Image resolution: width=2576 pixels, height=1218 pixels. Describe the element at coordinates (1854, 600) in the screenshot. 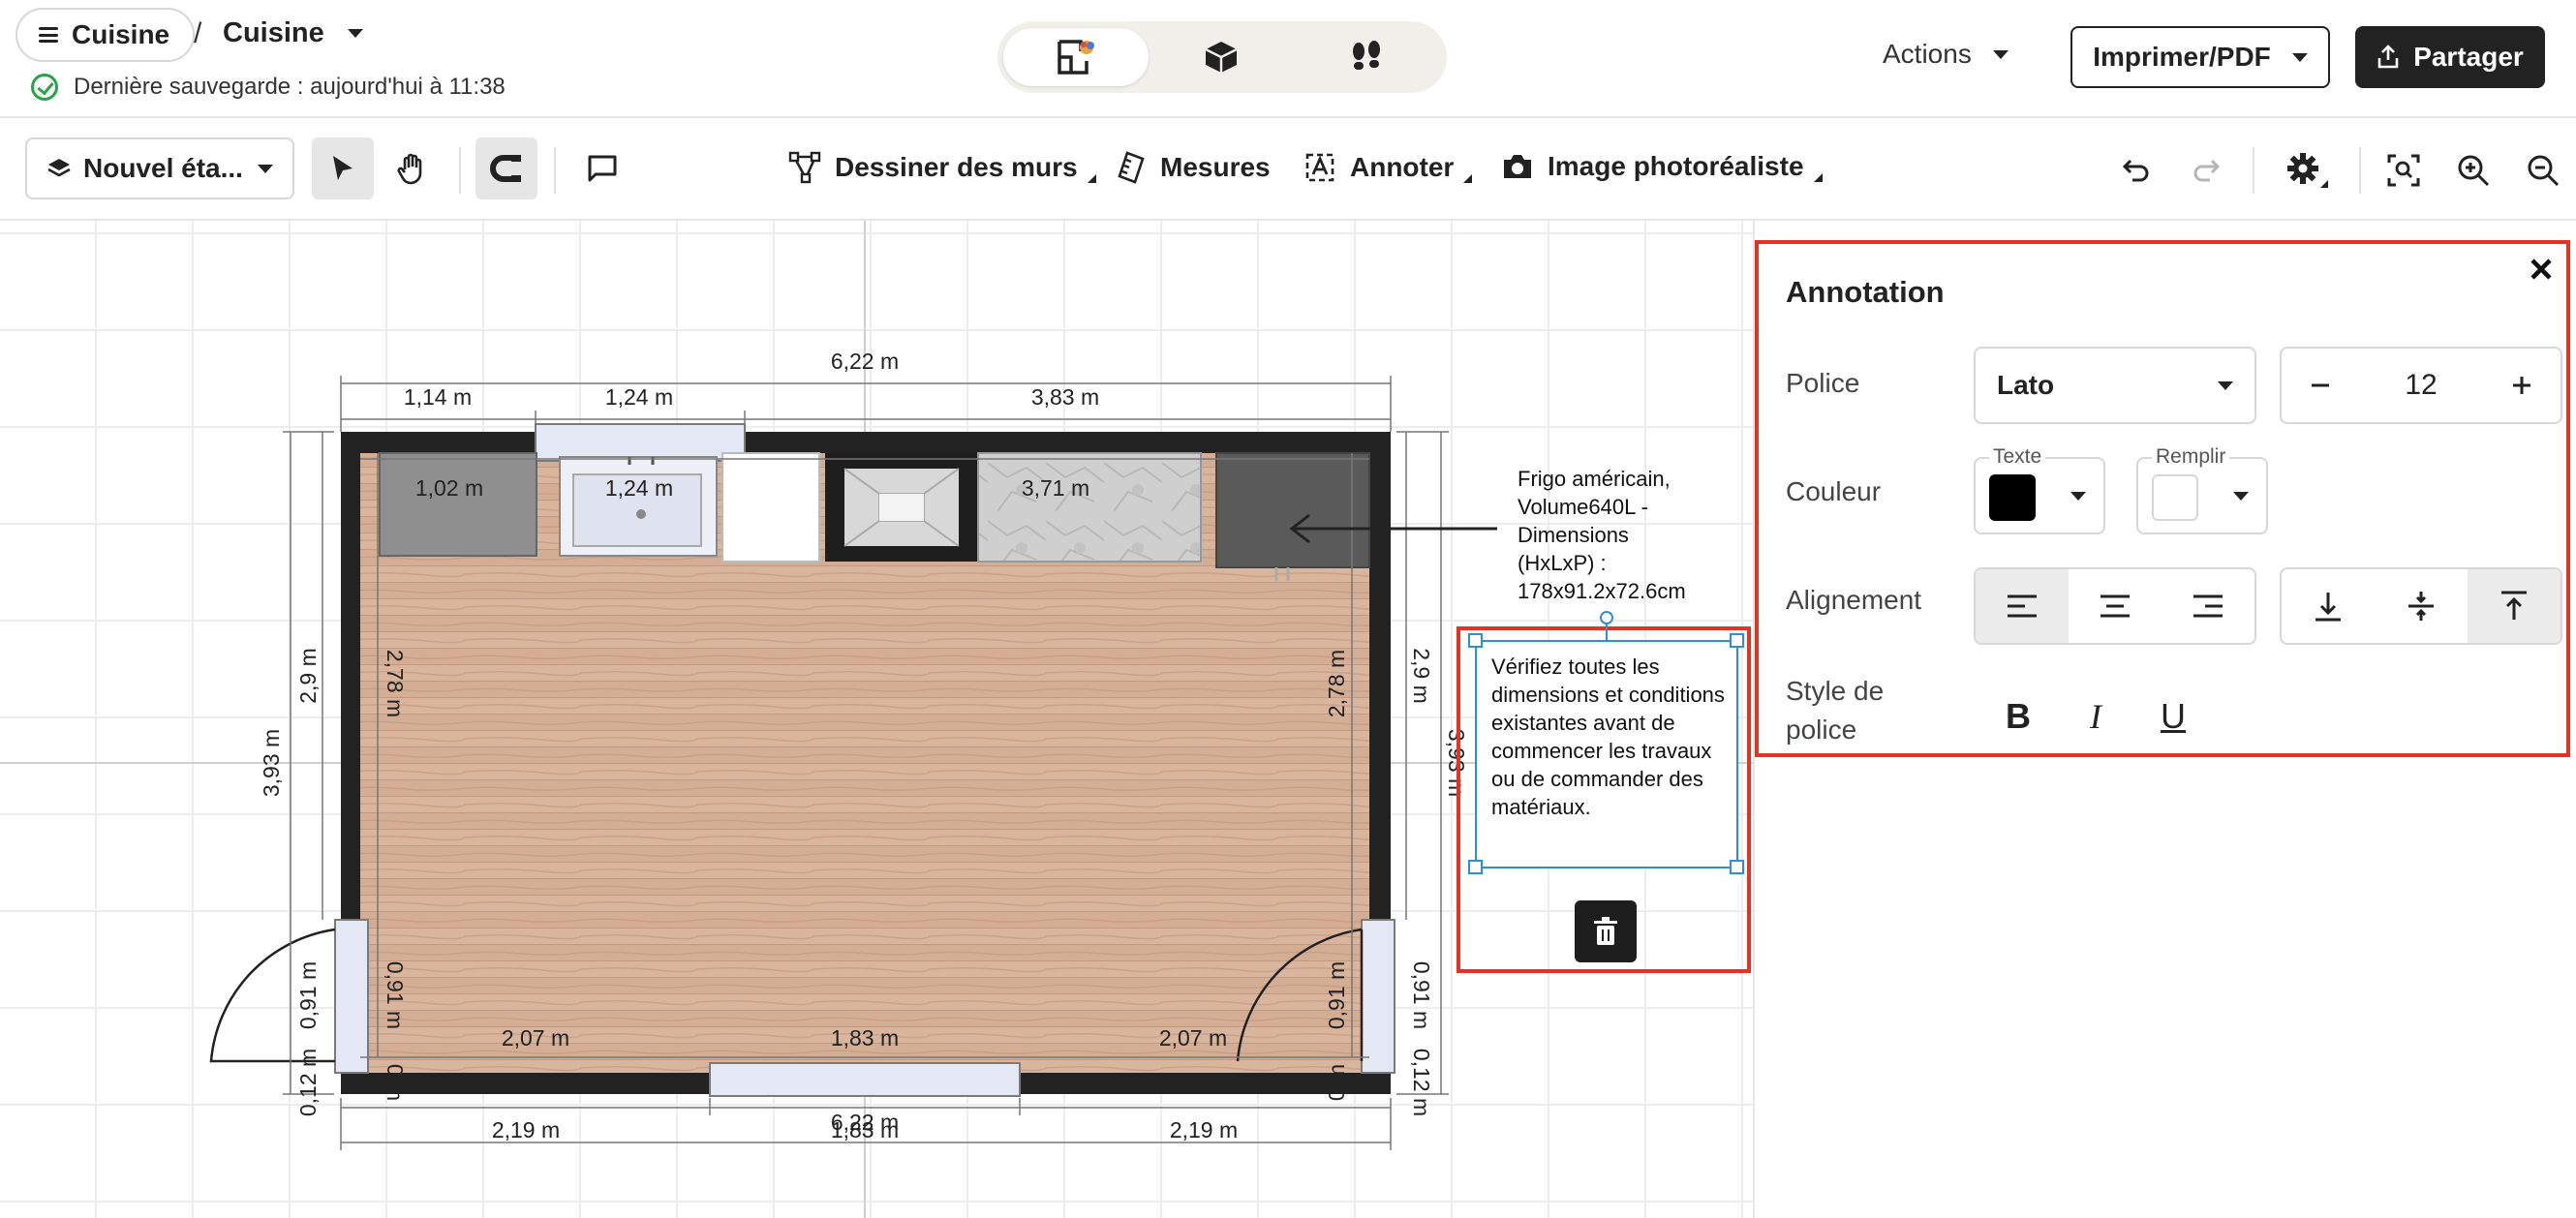

I see `alignment-label: Alignement` at that location.